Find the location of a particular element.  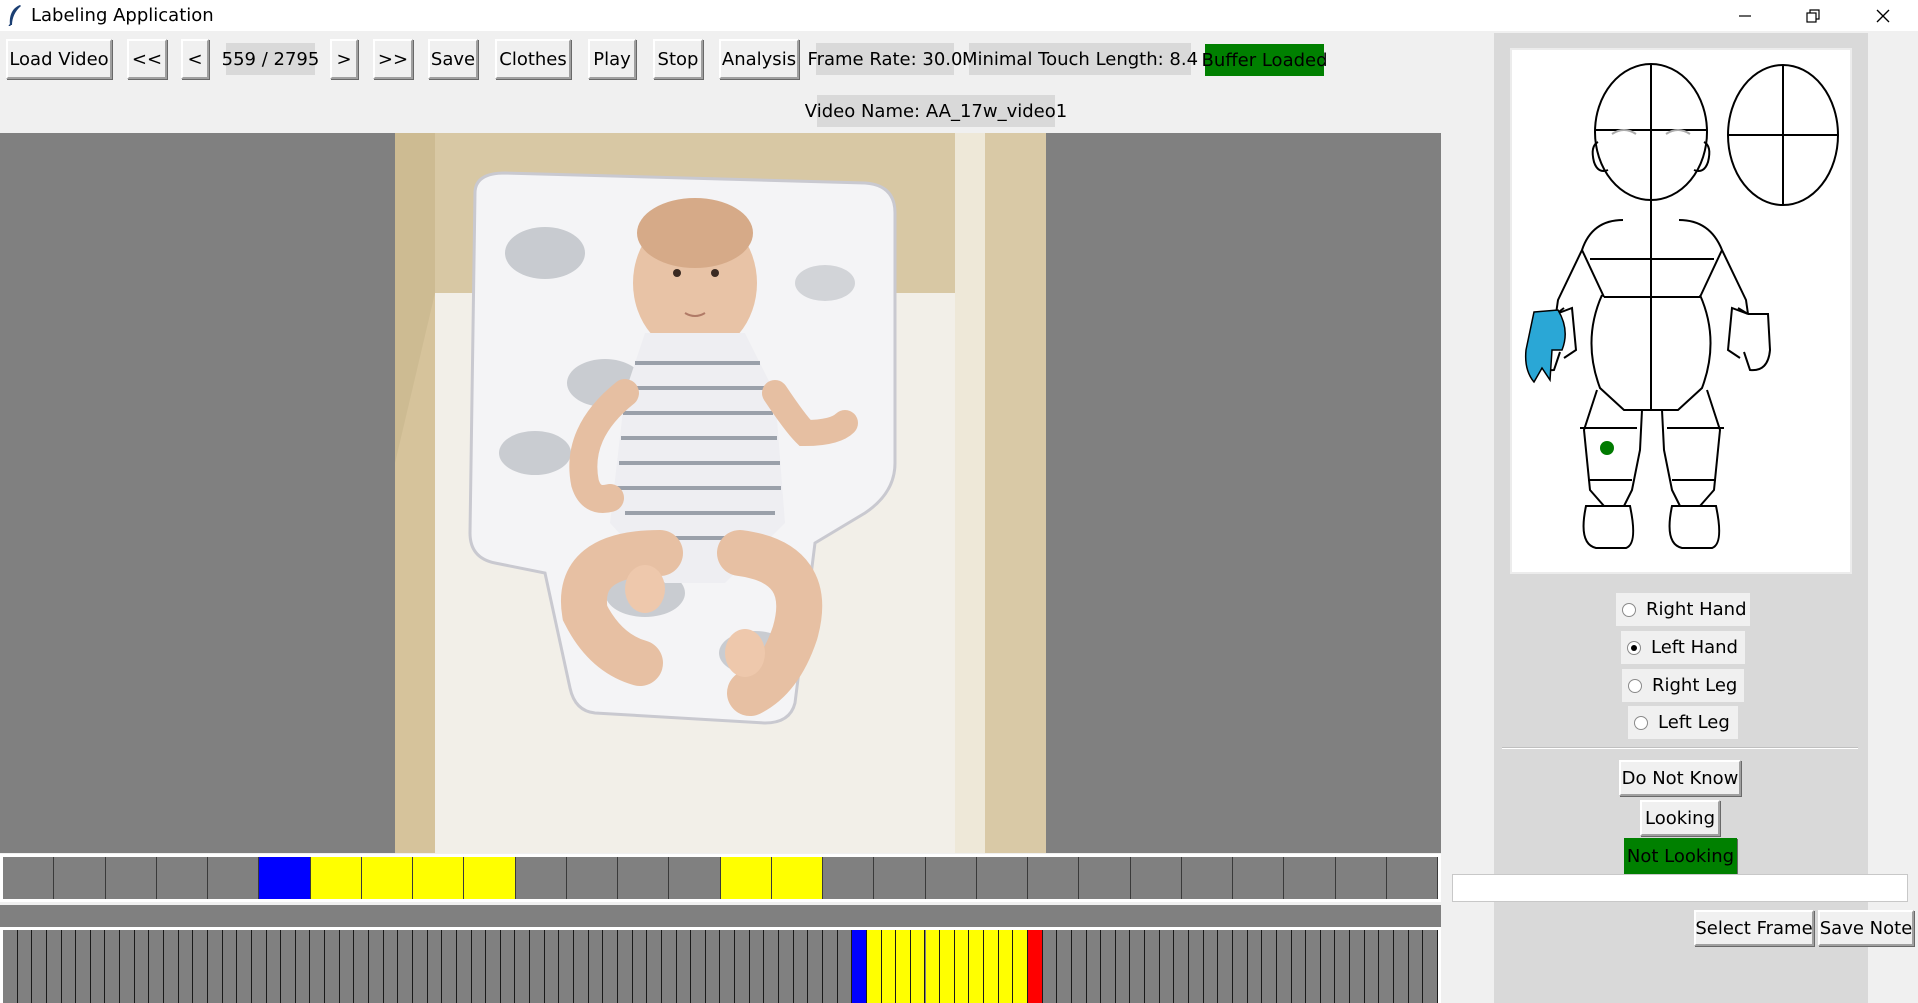

first-frame-button: << is located at coordinates (147, 59).